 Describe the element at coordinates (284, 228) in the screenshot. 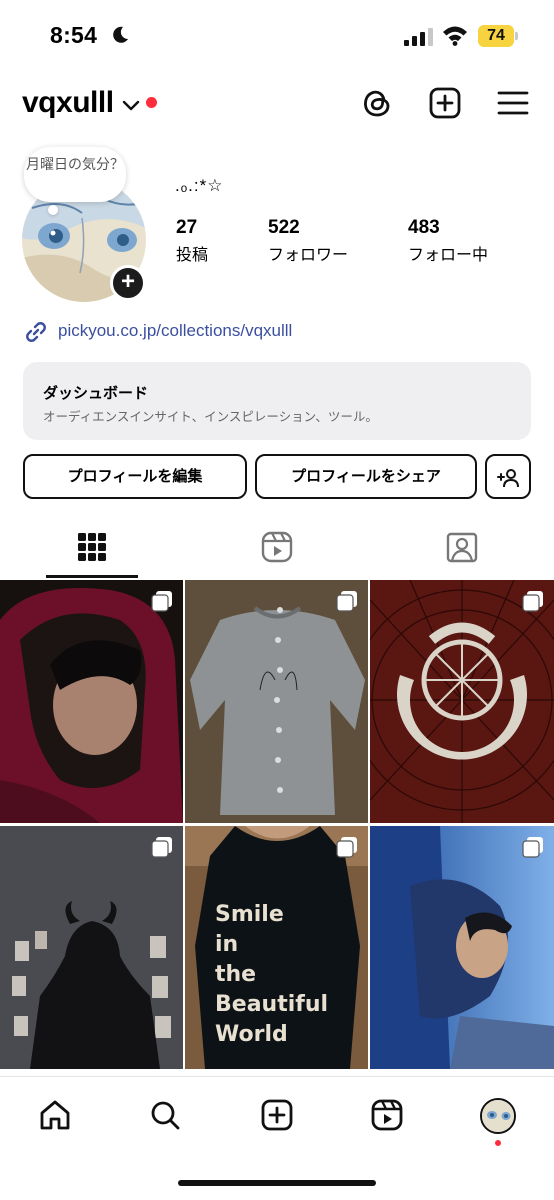

I see `followers-count: 522` at that location.